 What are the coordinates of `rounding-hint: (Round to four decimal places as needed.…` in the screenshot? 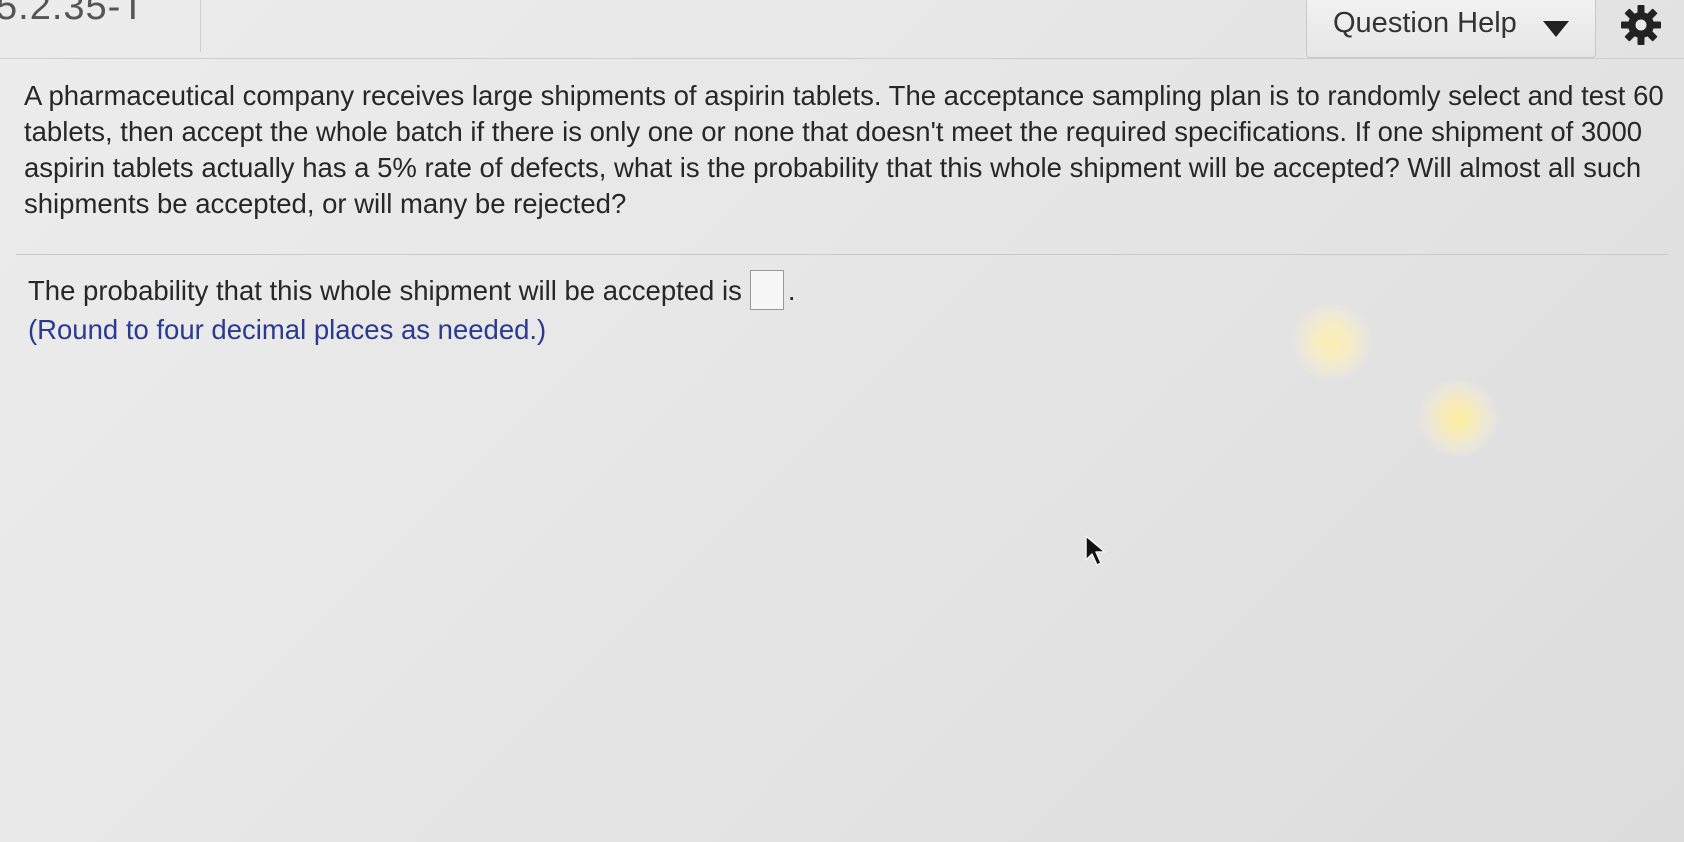 It's located at (287, 329).